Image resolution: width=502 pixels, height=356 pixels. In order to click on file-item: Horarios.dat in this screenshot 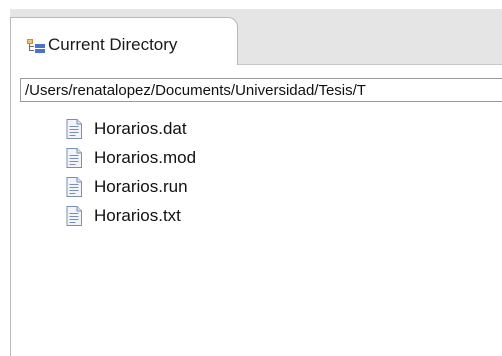, I will do `click(166, 130)`.